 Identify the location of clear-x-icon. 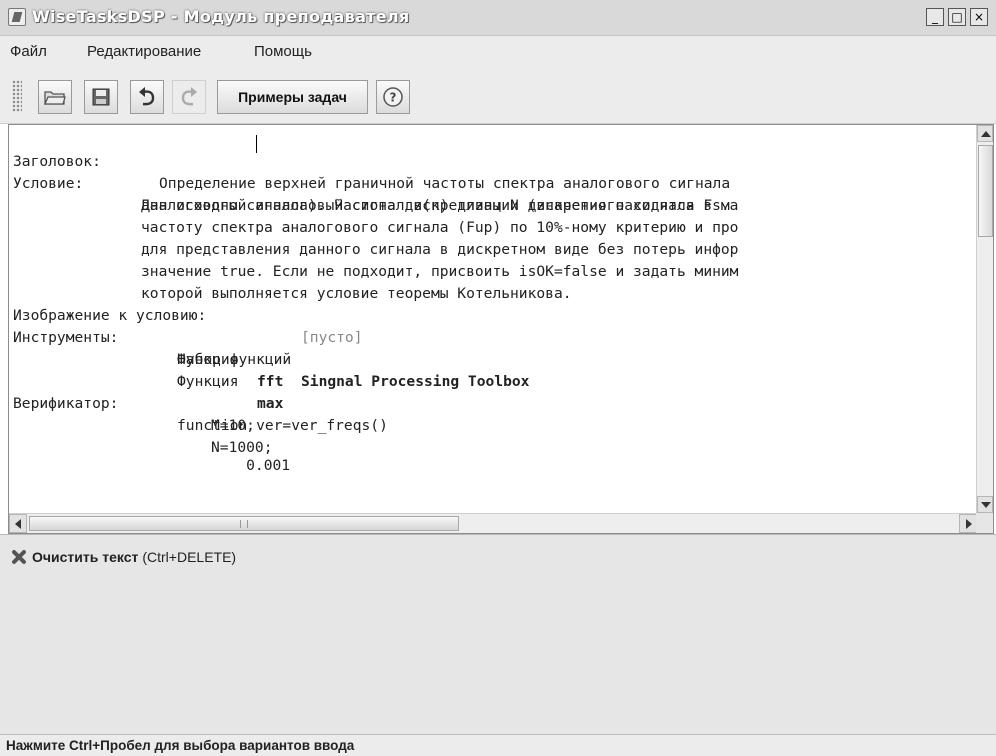
(19, 557).